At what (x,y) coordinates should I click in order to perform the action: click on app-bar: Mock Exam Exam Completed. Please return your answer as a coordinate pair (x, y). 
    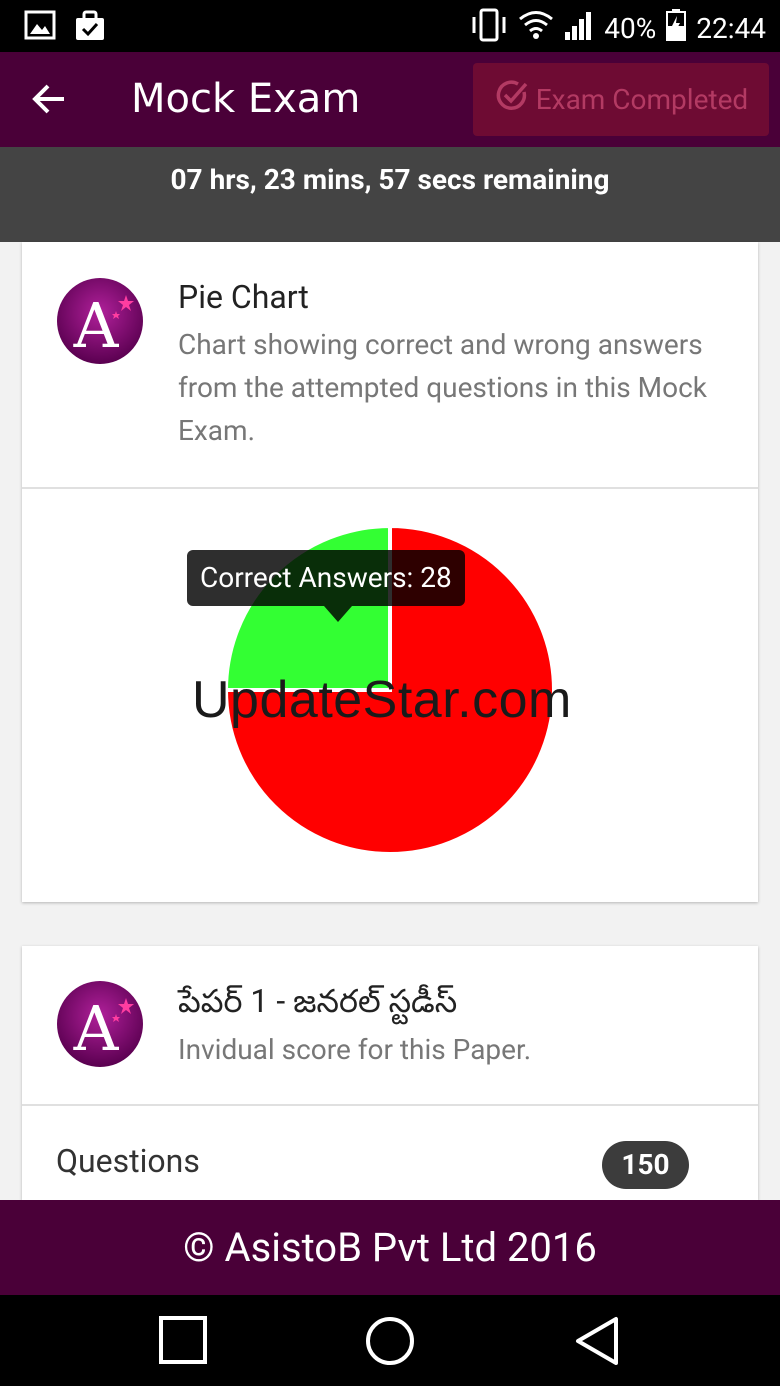
    Looking at the image, I should click on (390, 99).